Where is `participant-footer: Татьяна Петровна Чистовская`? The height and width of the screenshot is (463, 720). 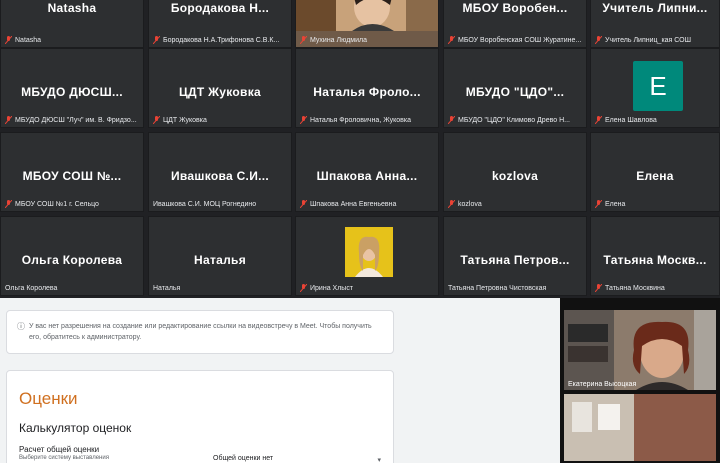
participant-footer: Татьяна Петровна Чистовская is located at coordinates (516, 288).